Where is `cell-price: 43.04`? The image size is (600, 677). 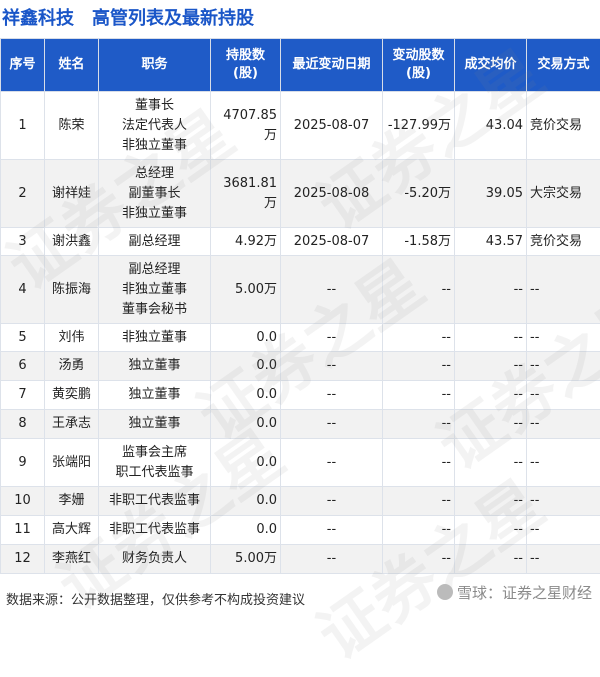
cell-price: 43.04 is located at coordinates (491, 126).